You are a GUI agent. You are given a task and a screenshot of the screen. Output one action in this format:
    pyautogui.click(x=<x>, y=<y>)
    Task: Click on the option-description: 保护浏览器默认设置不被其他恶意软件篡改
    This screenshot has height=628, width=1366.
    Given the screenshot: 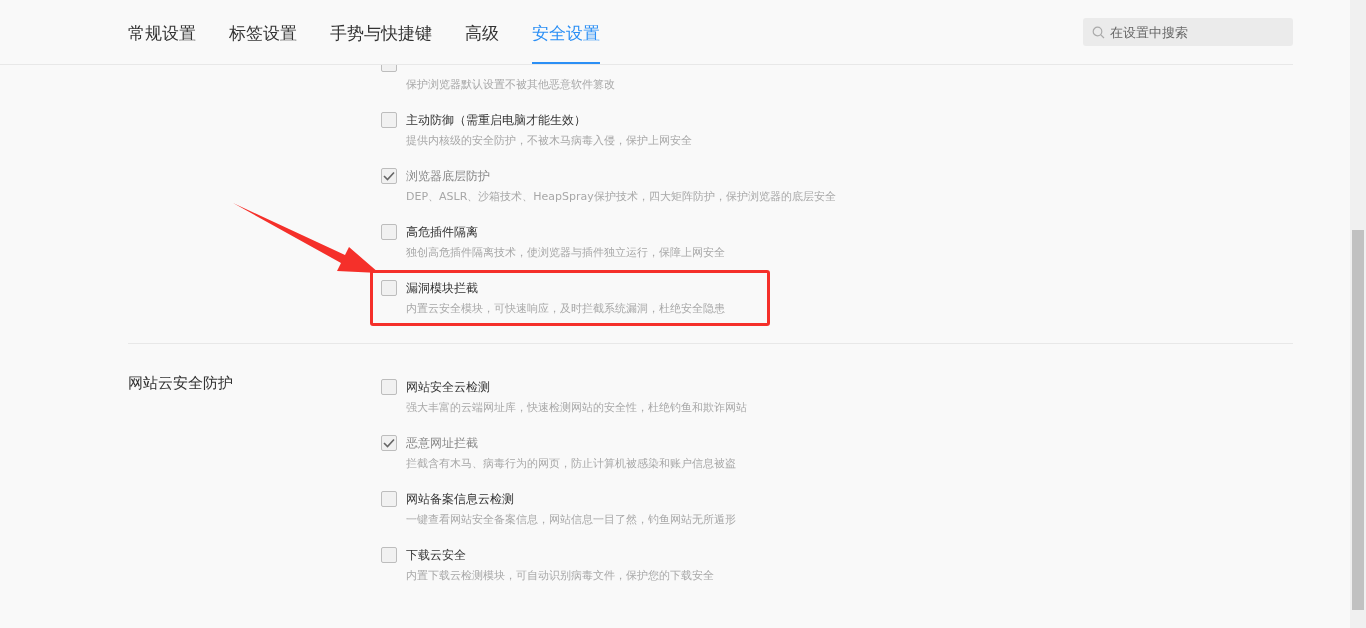 What is the action you would take?
    pyautogui.click(x=510, y=84)
    